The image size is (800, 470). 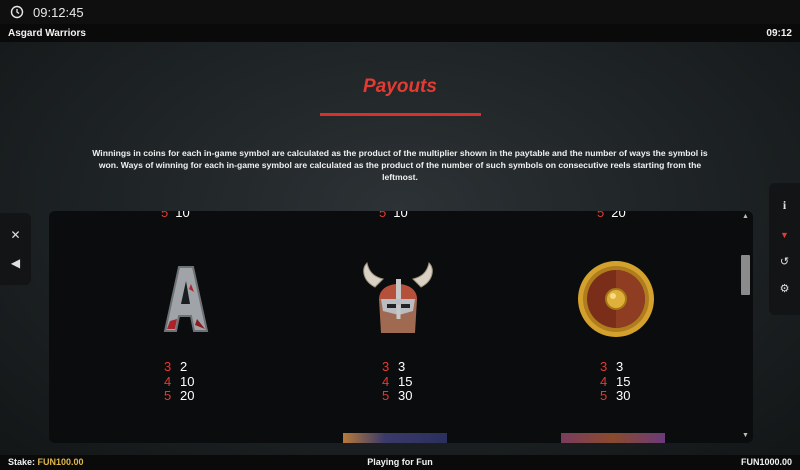 I want to click on history-icon: ↺, so click(x=784, y=262).